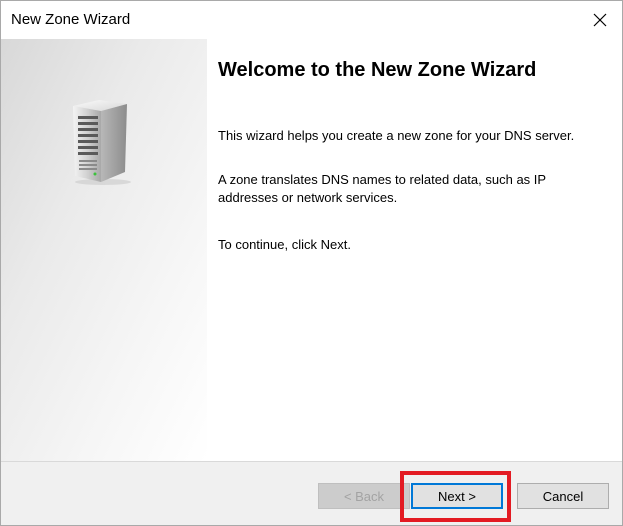 The height and width of the screenshot is (526, 623). I want to click on page-title: Welcome to the New Zone Wizard, so click(377, 70).